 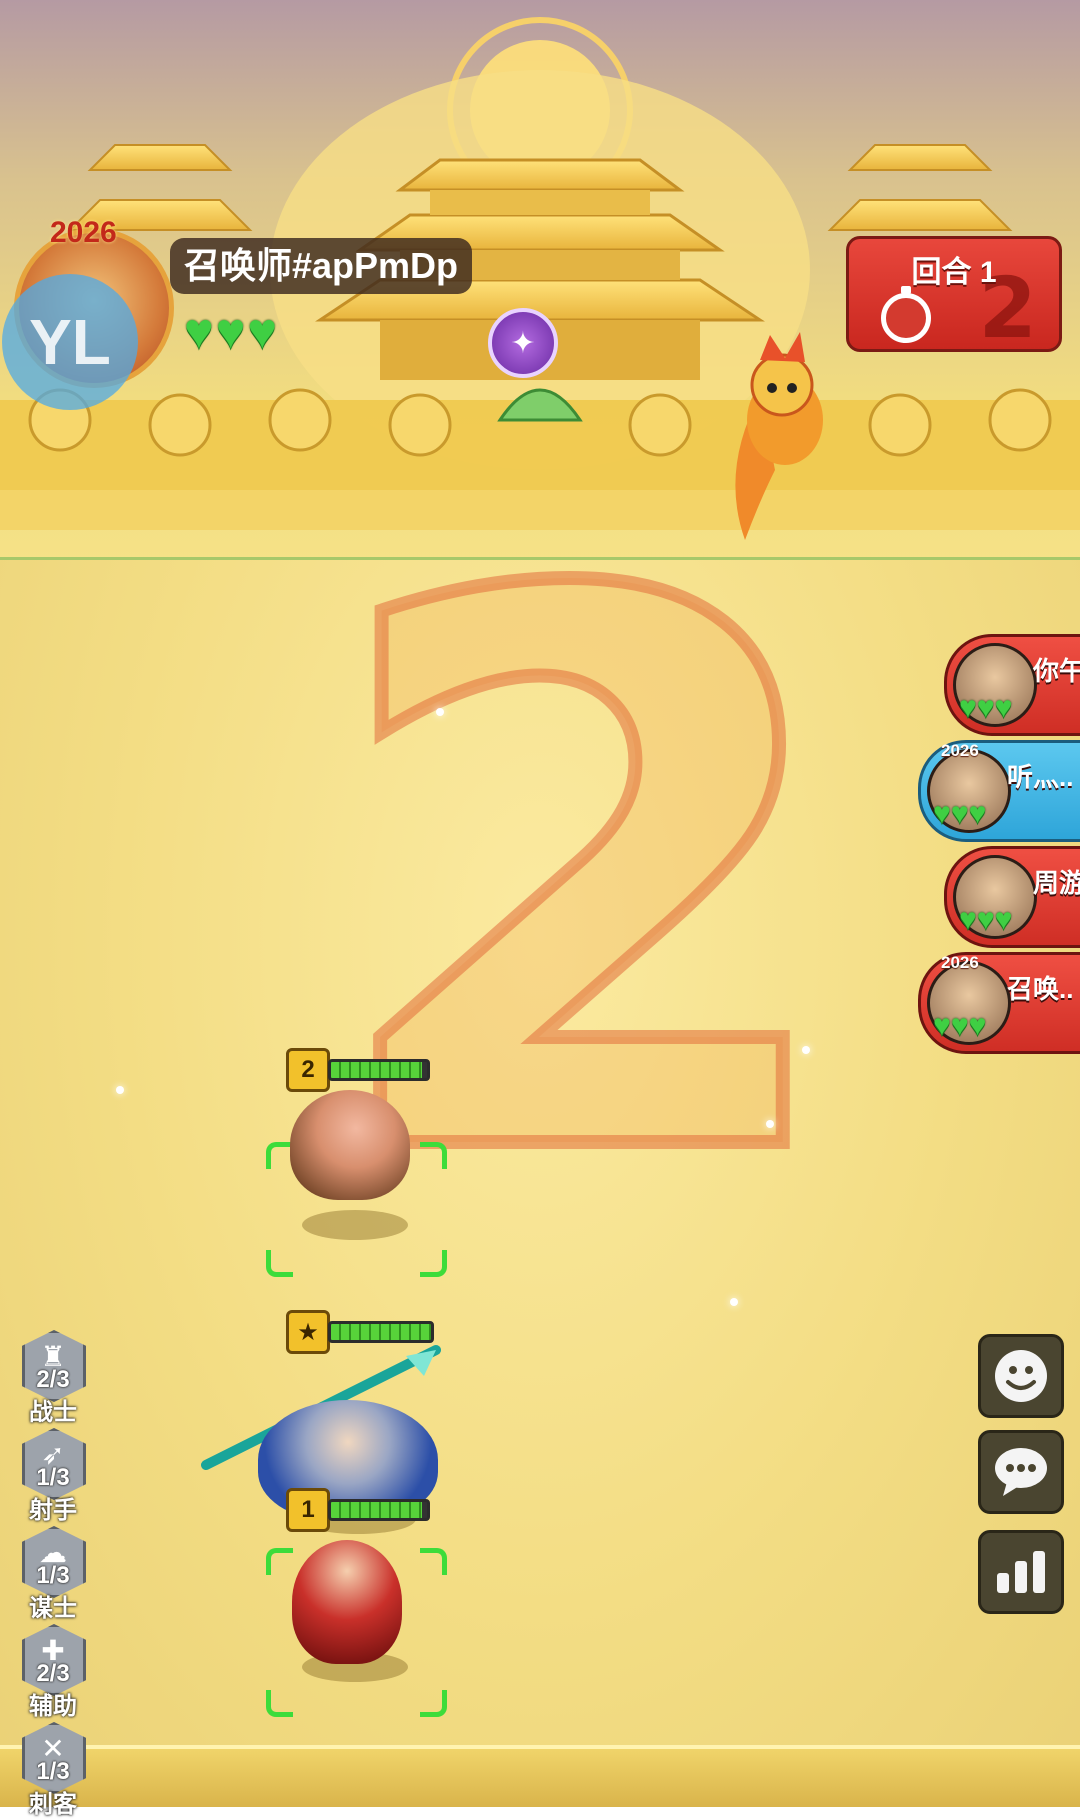 What do you see at coordinates (1056, 671) in the screenshot?
I see `opponent-name: 你午` at bounding box center [1056, 671].